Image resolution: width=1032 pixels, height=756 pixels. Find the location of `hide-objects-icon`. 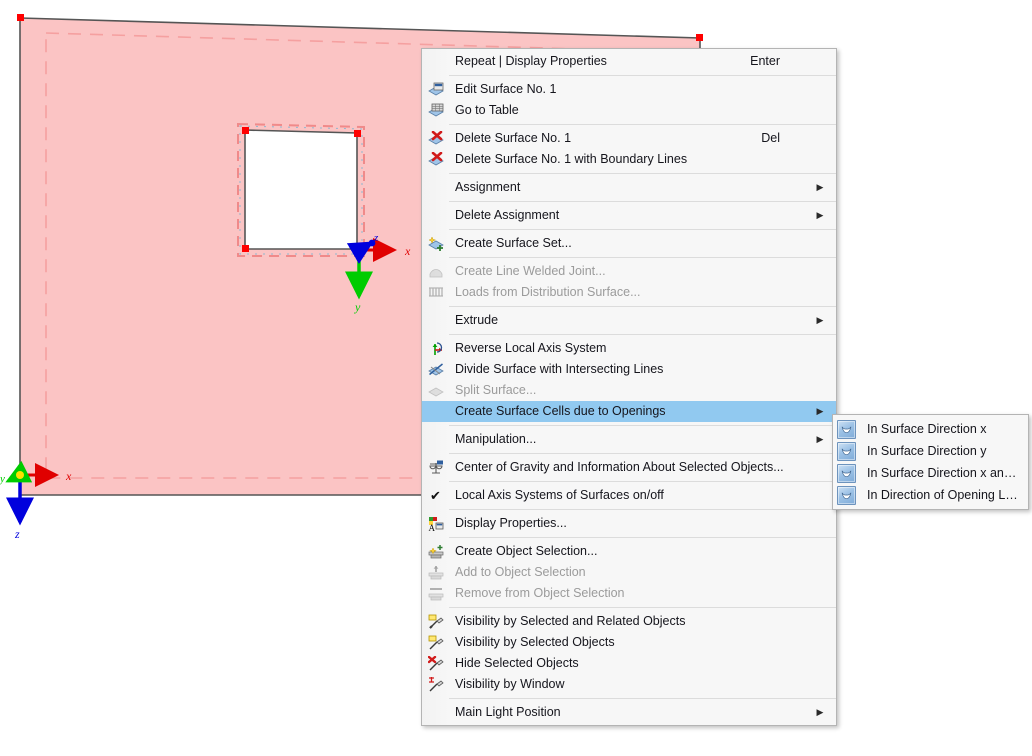

hide-objects-icon is located at coordinates (435, 663).